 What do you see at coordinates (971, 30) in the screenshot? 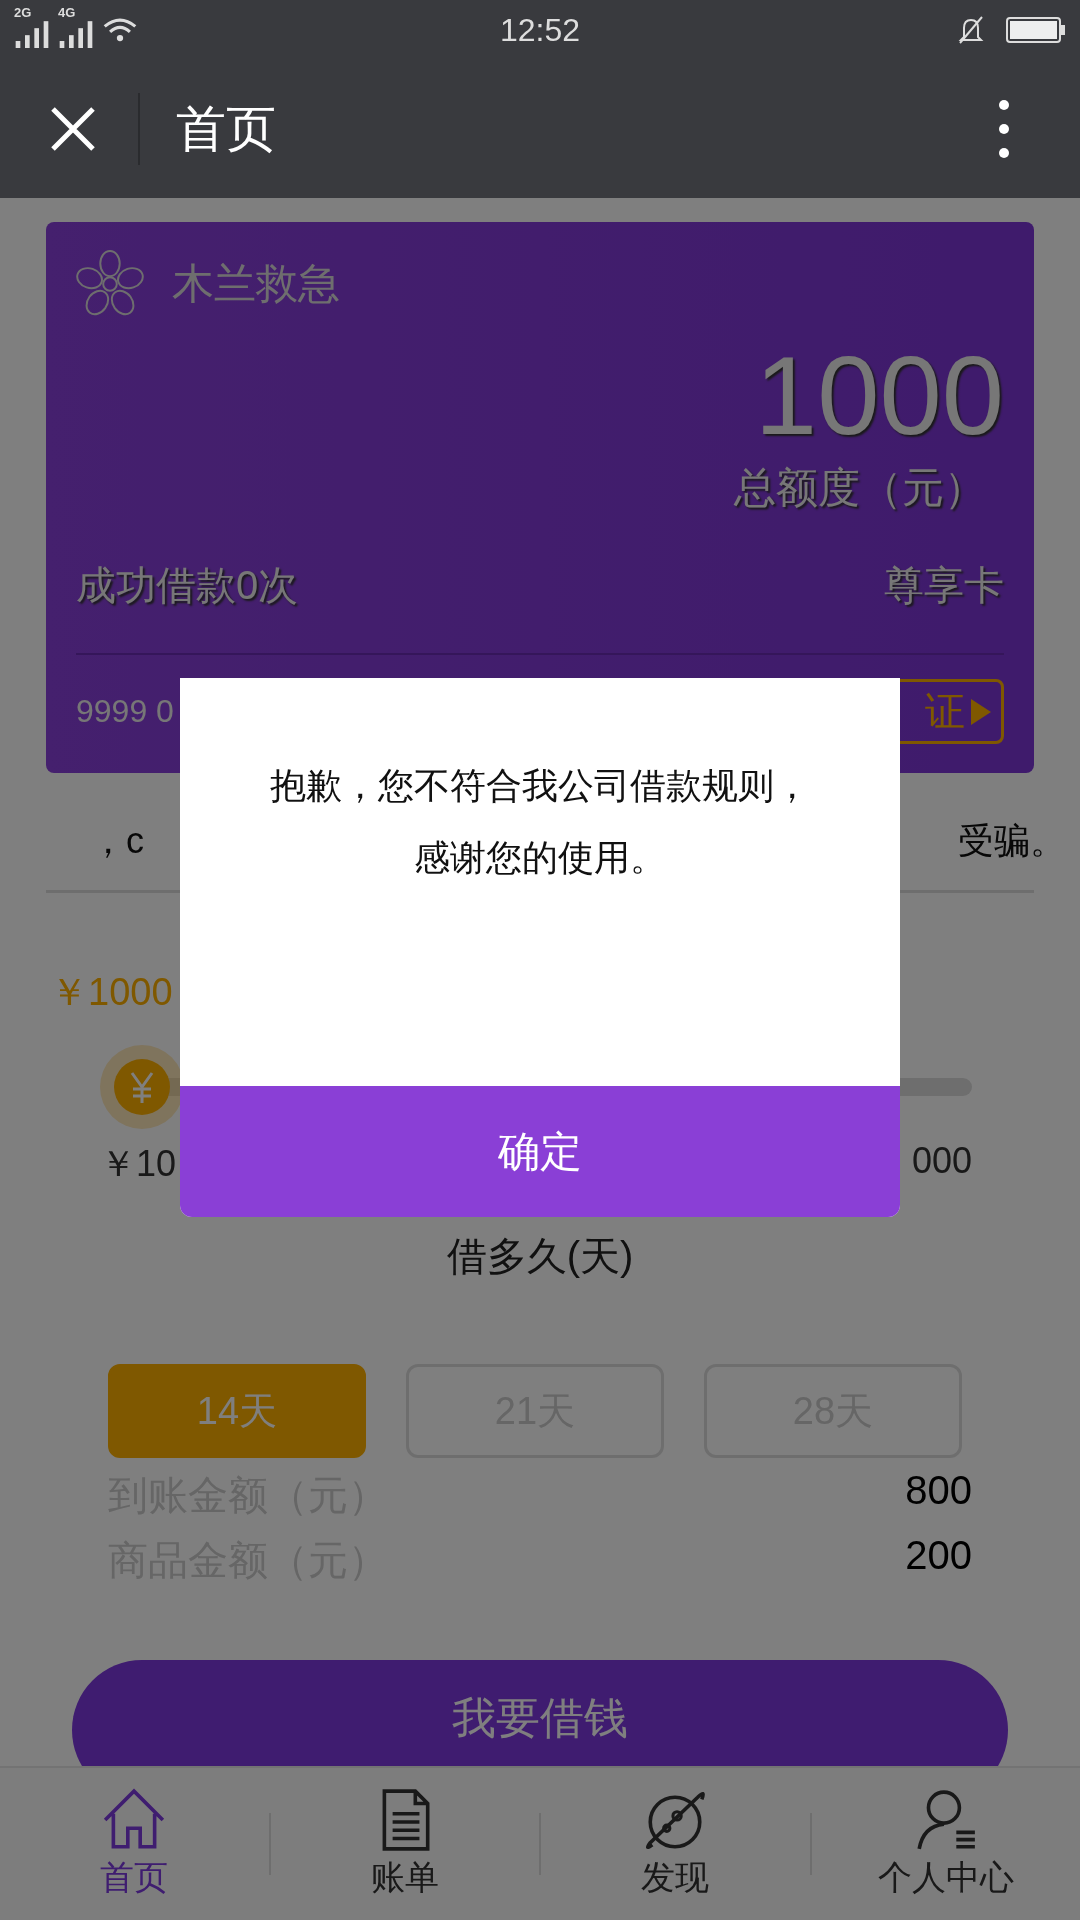
I see `muted-bell-icon` at bounding box center [971, 30].